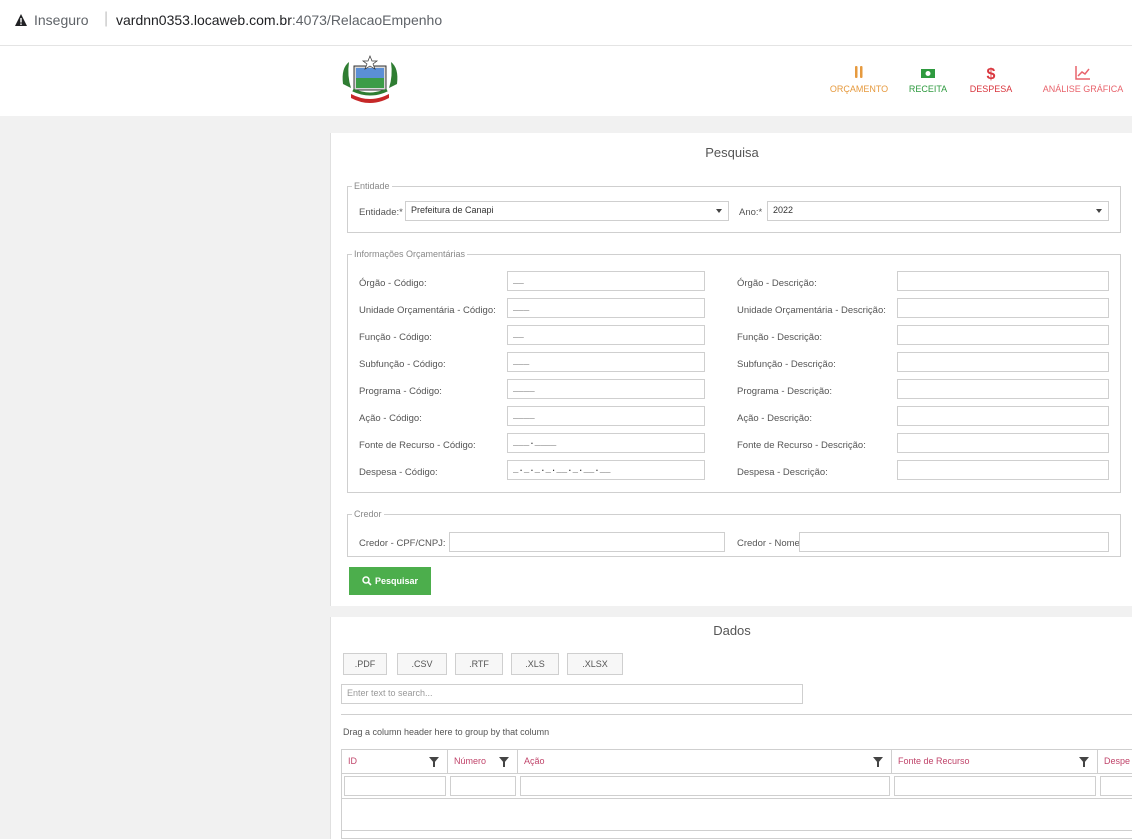 The height and width of the screenshot is (839, 1132). What do you see at coordinates (395, 786) in the screenshot?
I see `filter-input-id` at bounding box center [395, 786].